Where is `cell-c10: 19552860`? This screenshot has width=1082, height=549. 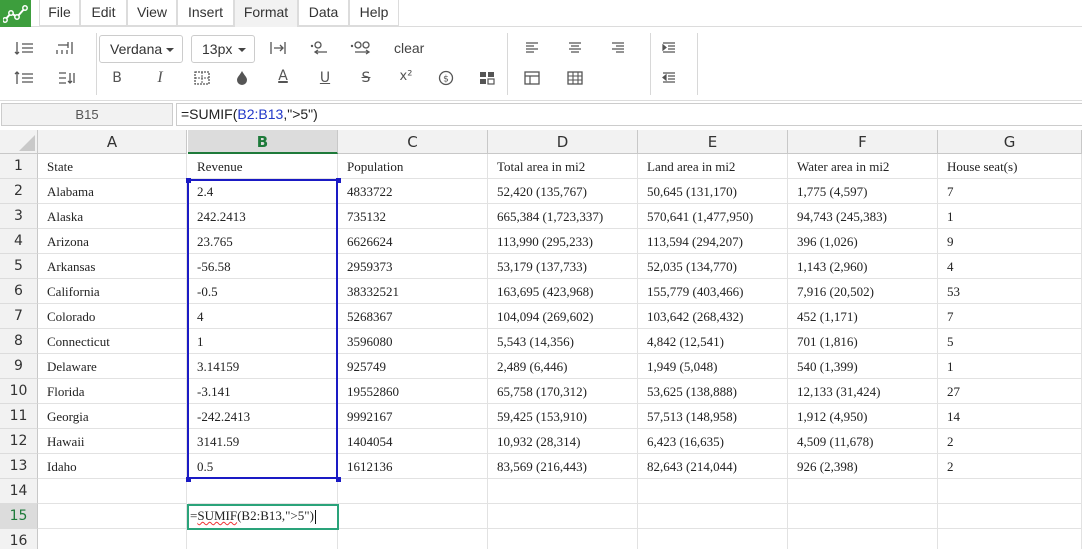 cell-c10: 19552860 is located at coordinates (413, 391).